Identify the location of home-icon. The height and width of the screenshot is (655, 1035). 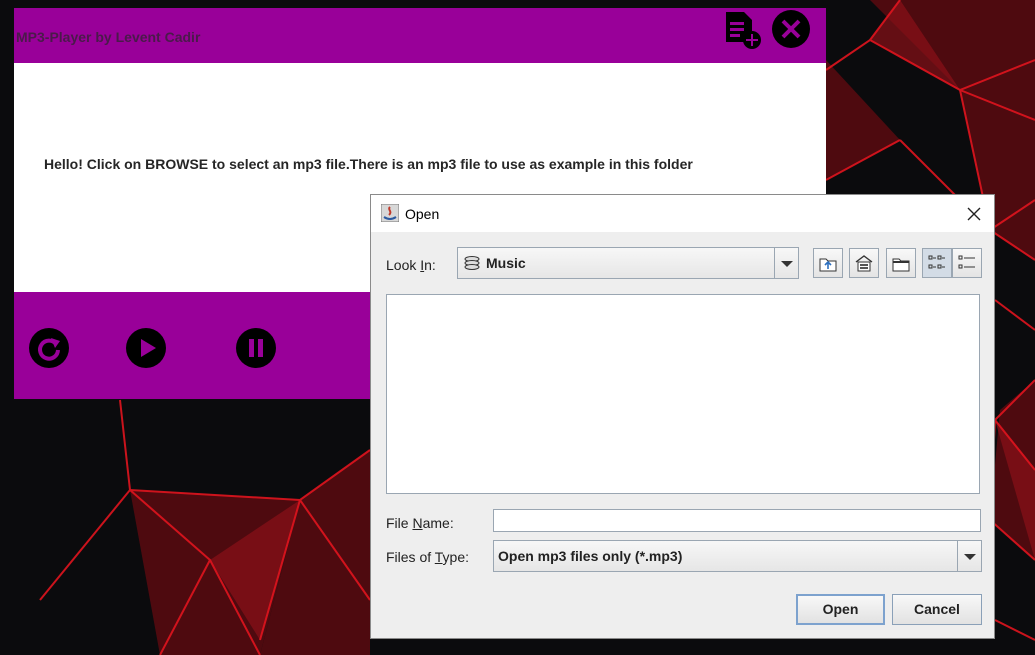
(864, 263).